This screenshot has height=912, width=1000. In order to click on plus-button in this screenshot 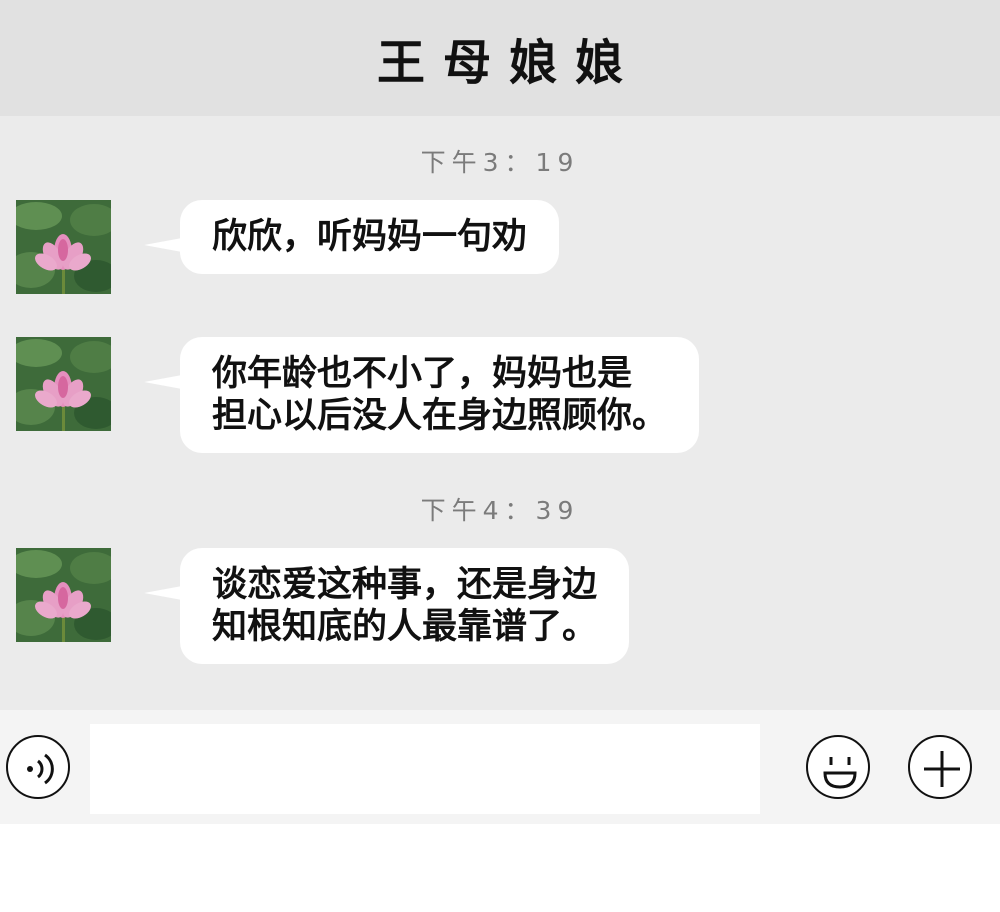, I will do `click(940, 767)`.